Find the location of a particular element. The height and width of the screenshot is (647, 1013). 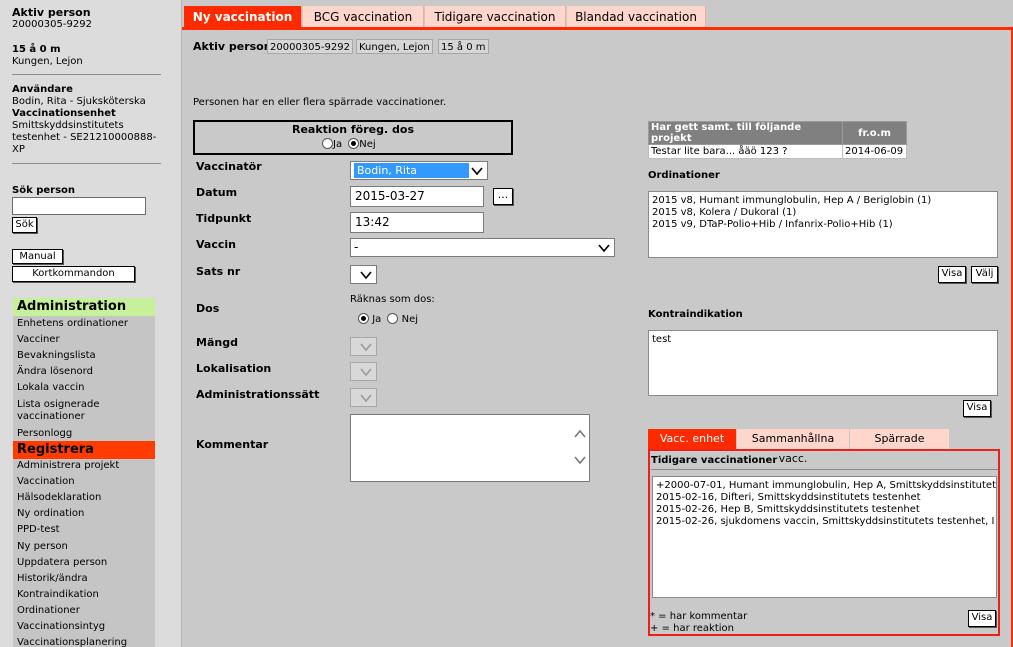

dose-radio-group: Ja Nej is located at coordinates (388, 319).